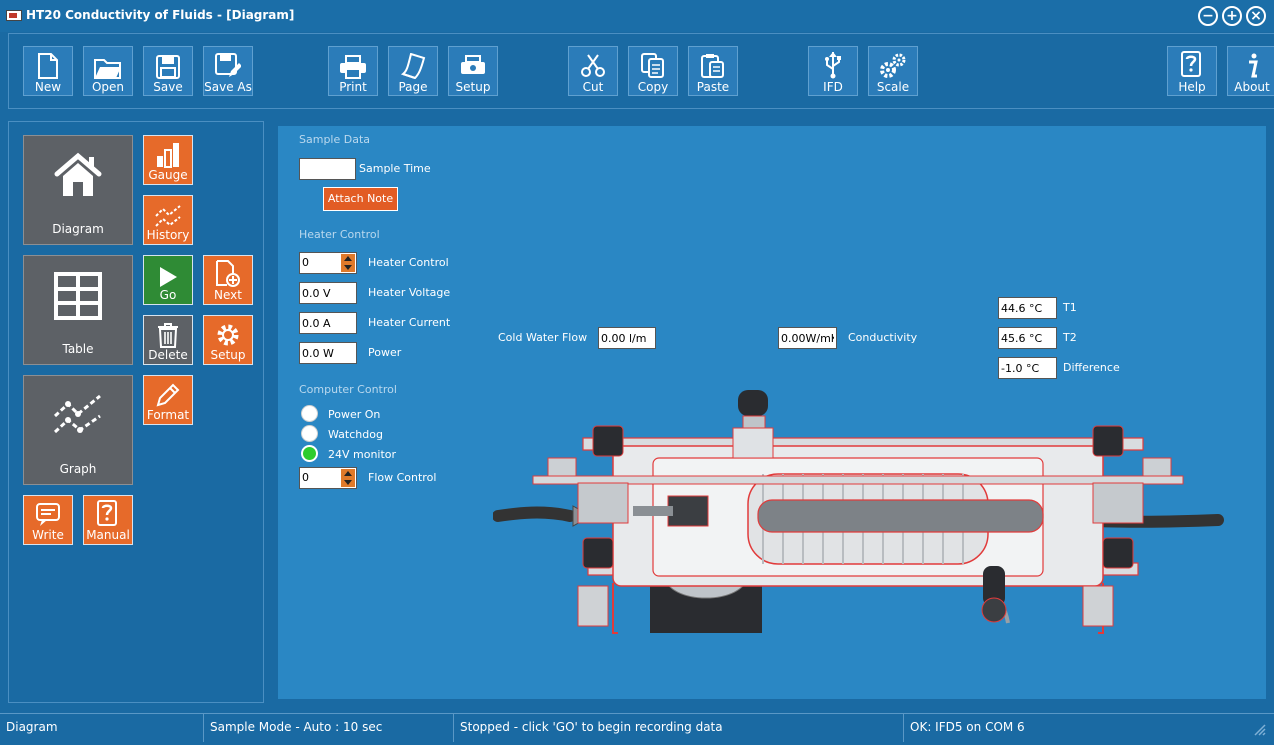 The height and width of the screenshot is (745, 1274). Describe the element at coordinates (543, 337) in the screenshot. I see `cold-water-flow-label: Cold Water Flow` at that location.